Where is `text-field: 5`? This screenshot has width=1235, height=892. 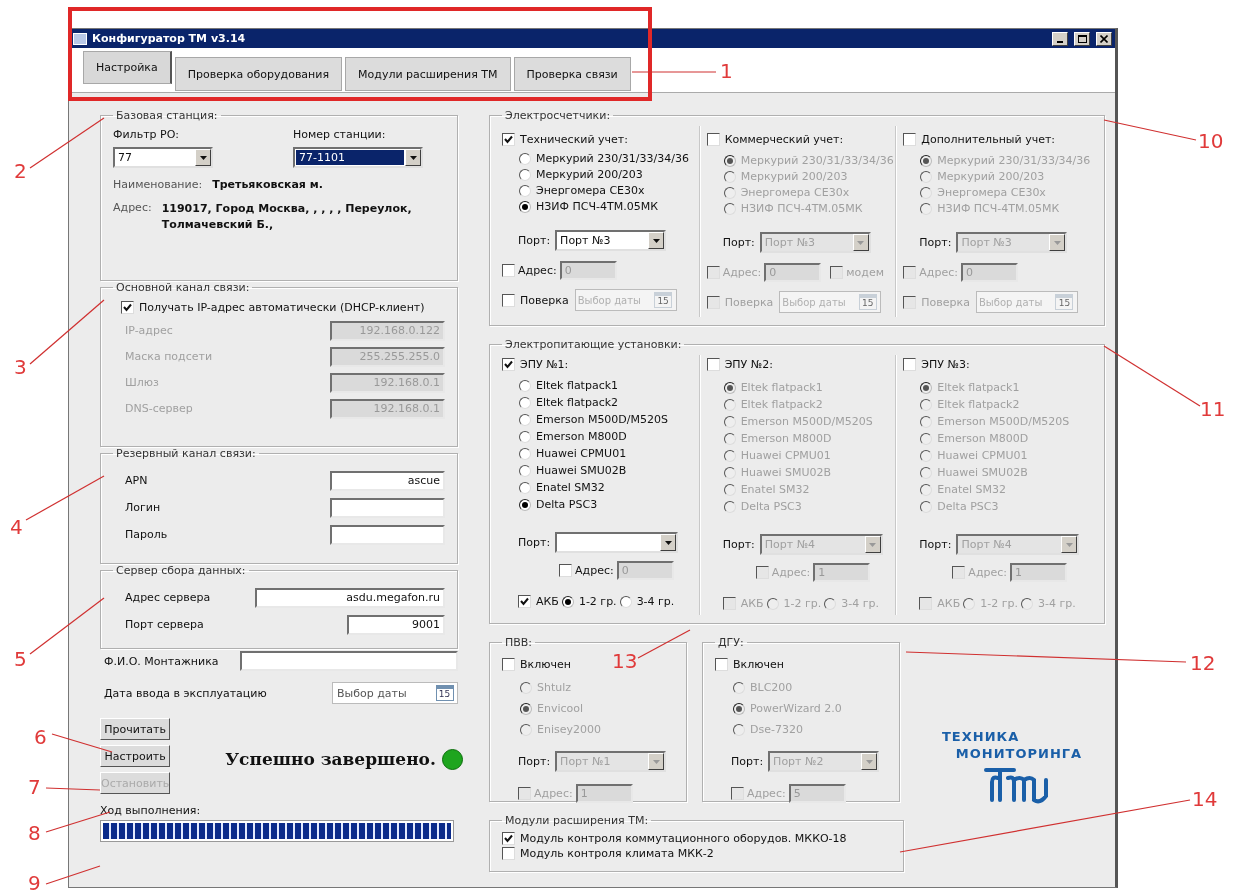 text-field: 5 is located at coordinates (817, 793).